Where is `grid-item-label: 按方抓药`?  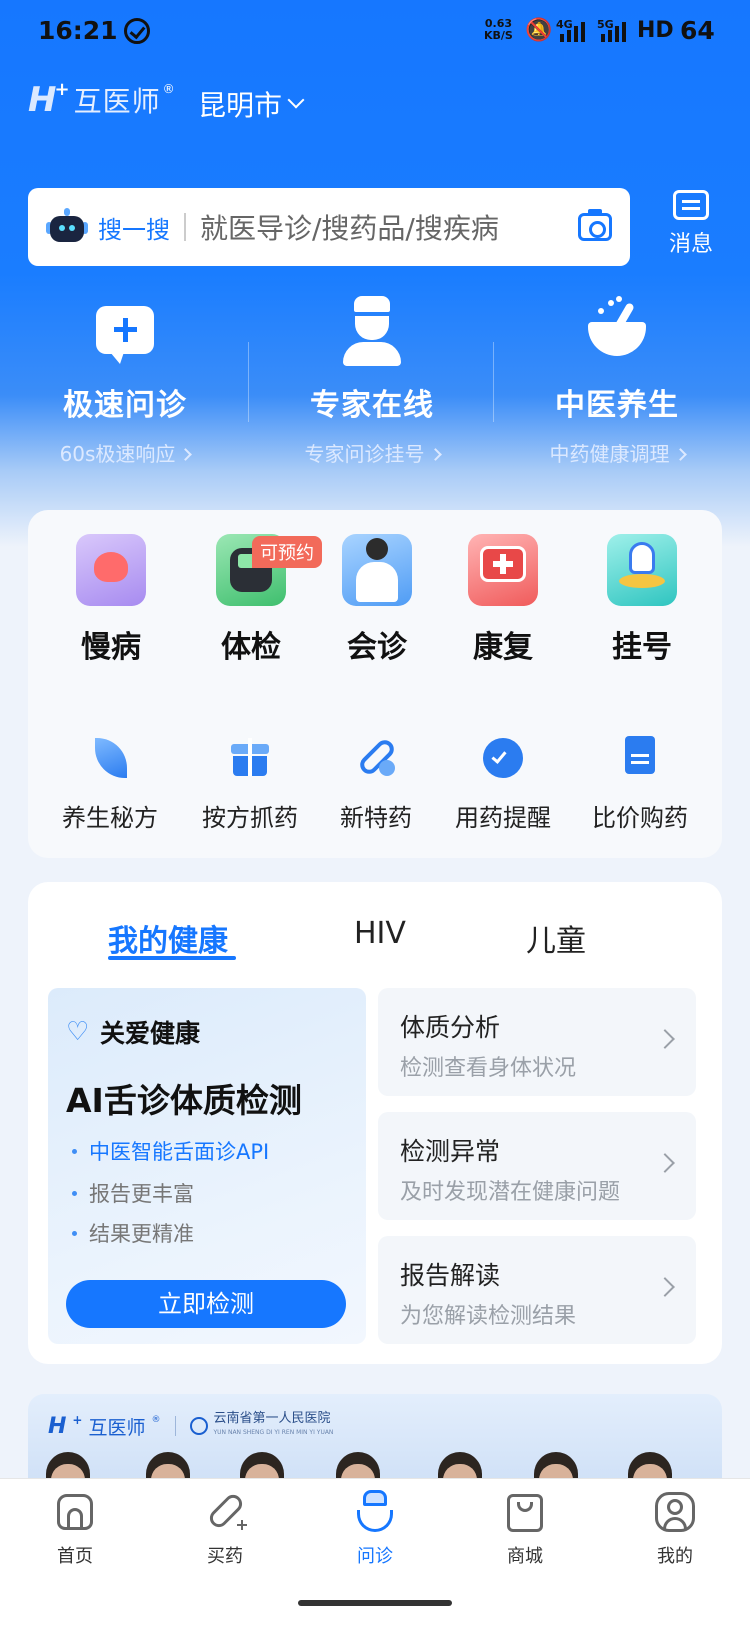
grid-item-label: 按方抓药 is located at coordinates (250, 818).